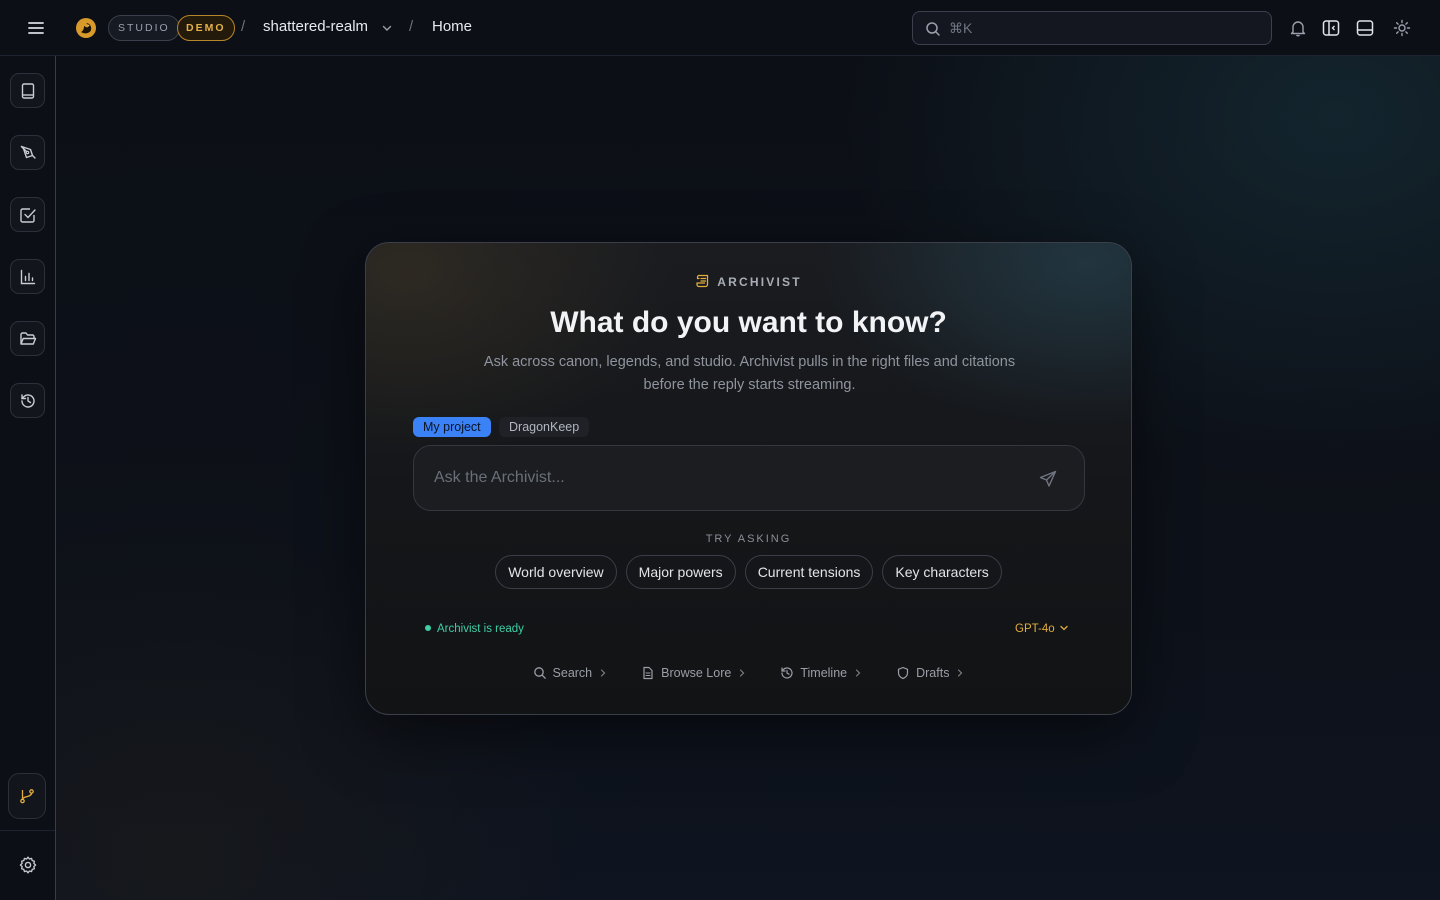  I want to click on archivist-eyebrow: ARCHIVIST, so click(748, 281).